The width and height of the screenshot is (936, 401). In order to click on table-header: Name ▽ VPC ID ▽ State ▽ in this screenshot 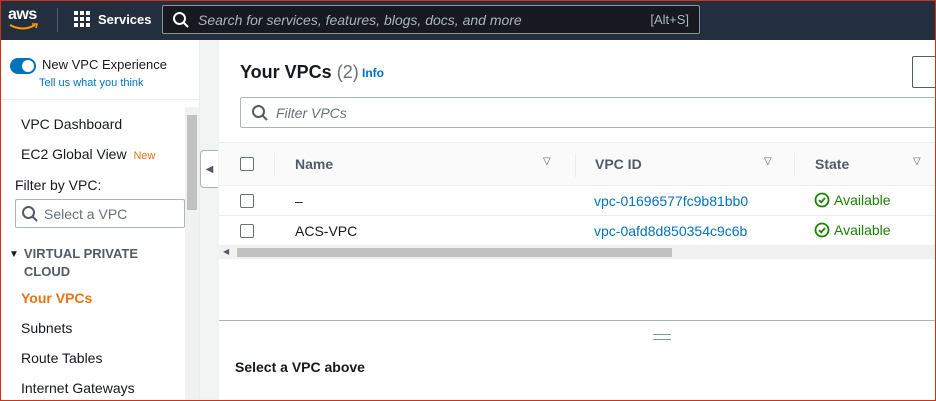, I will do `click(577, 164)`.